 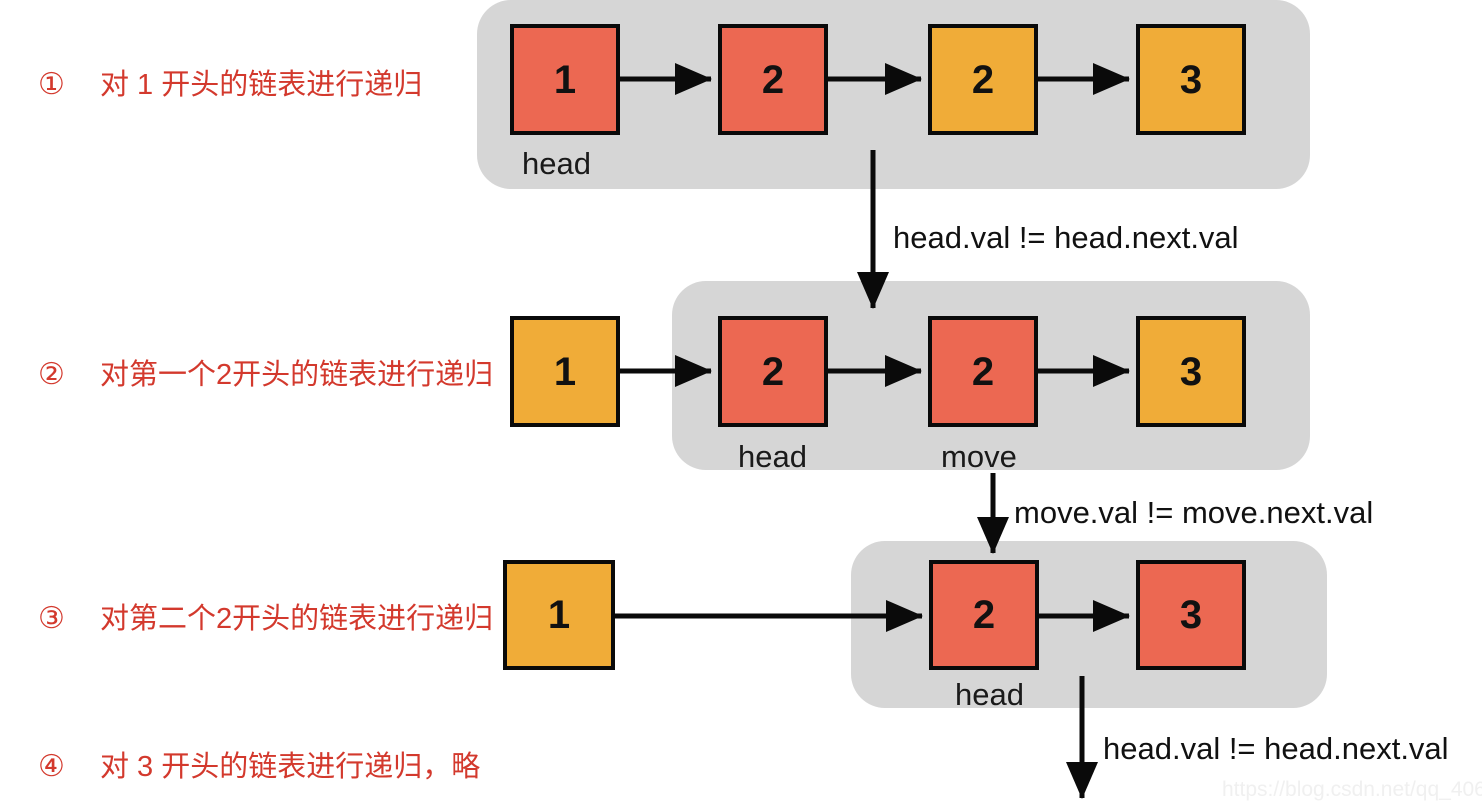 What do you see at coordinates (773, 79) in the screenshot?
I see `node-row1-1: 2` at bounding box center [773, 79].